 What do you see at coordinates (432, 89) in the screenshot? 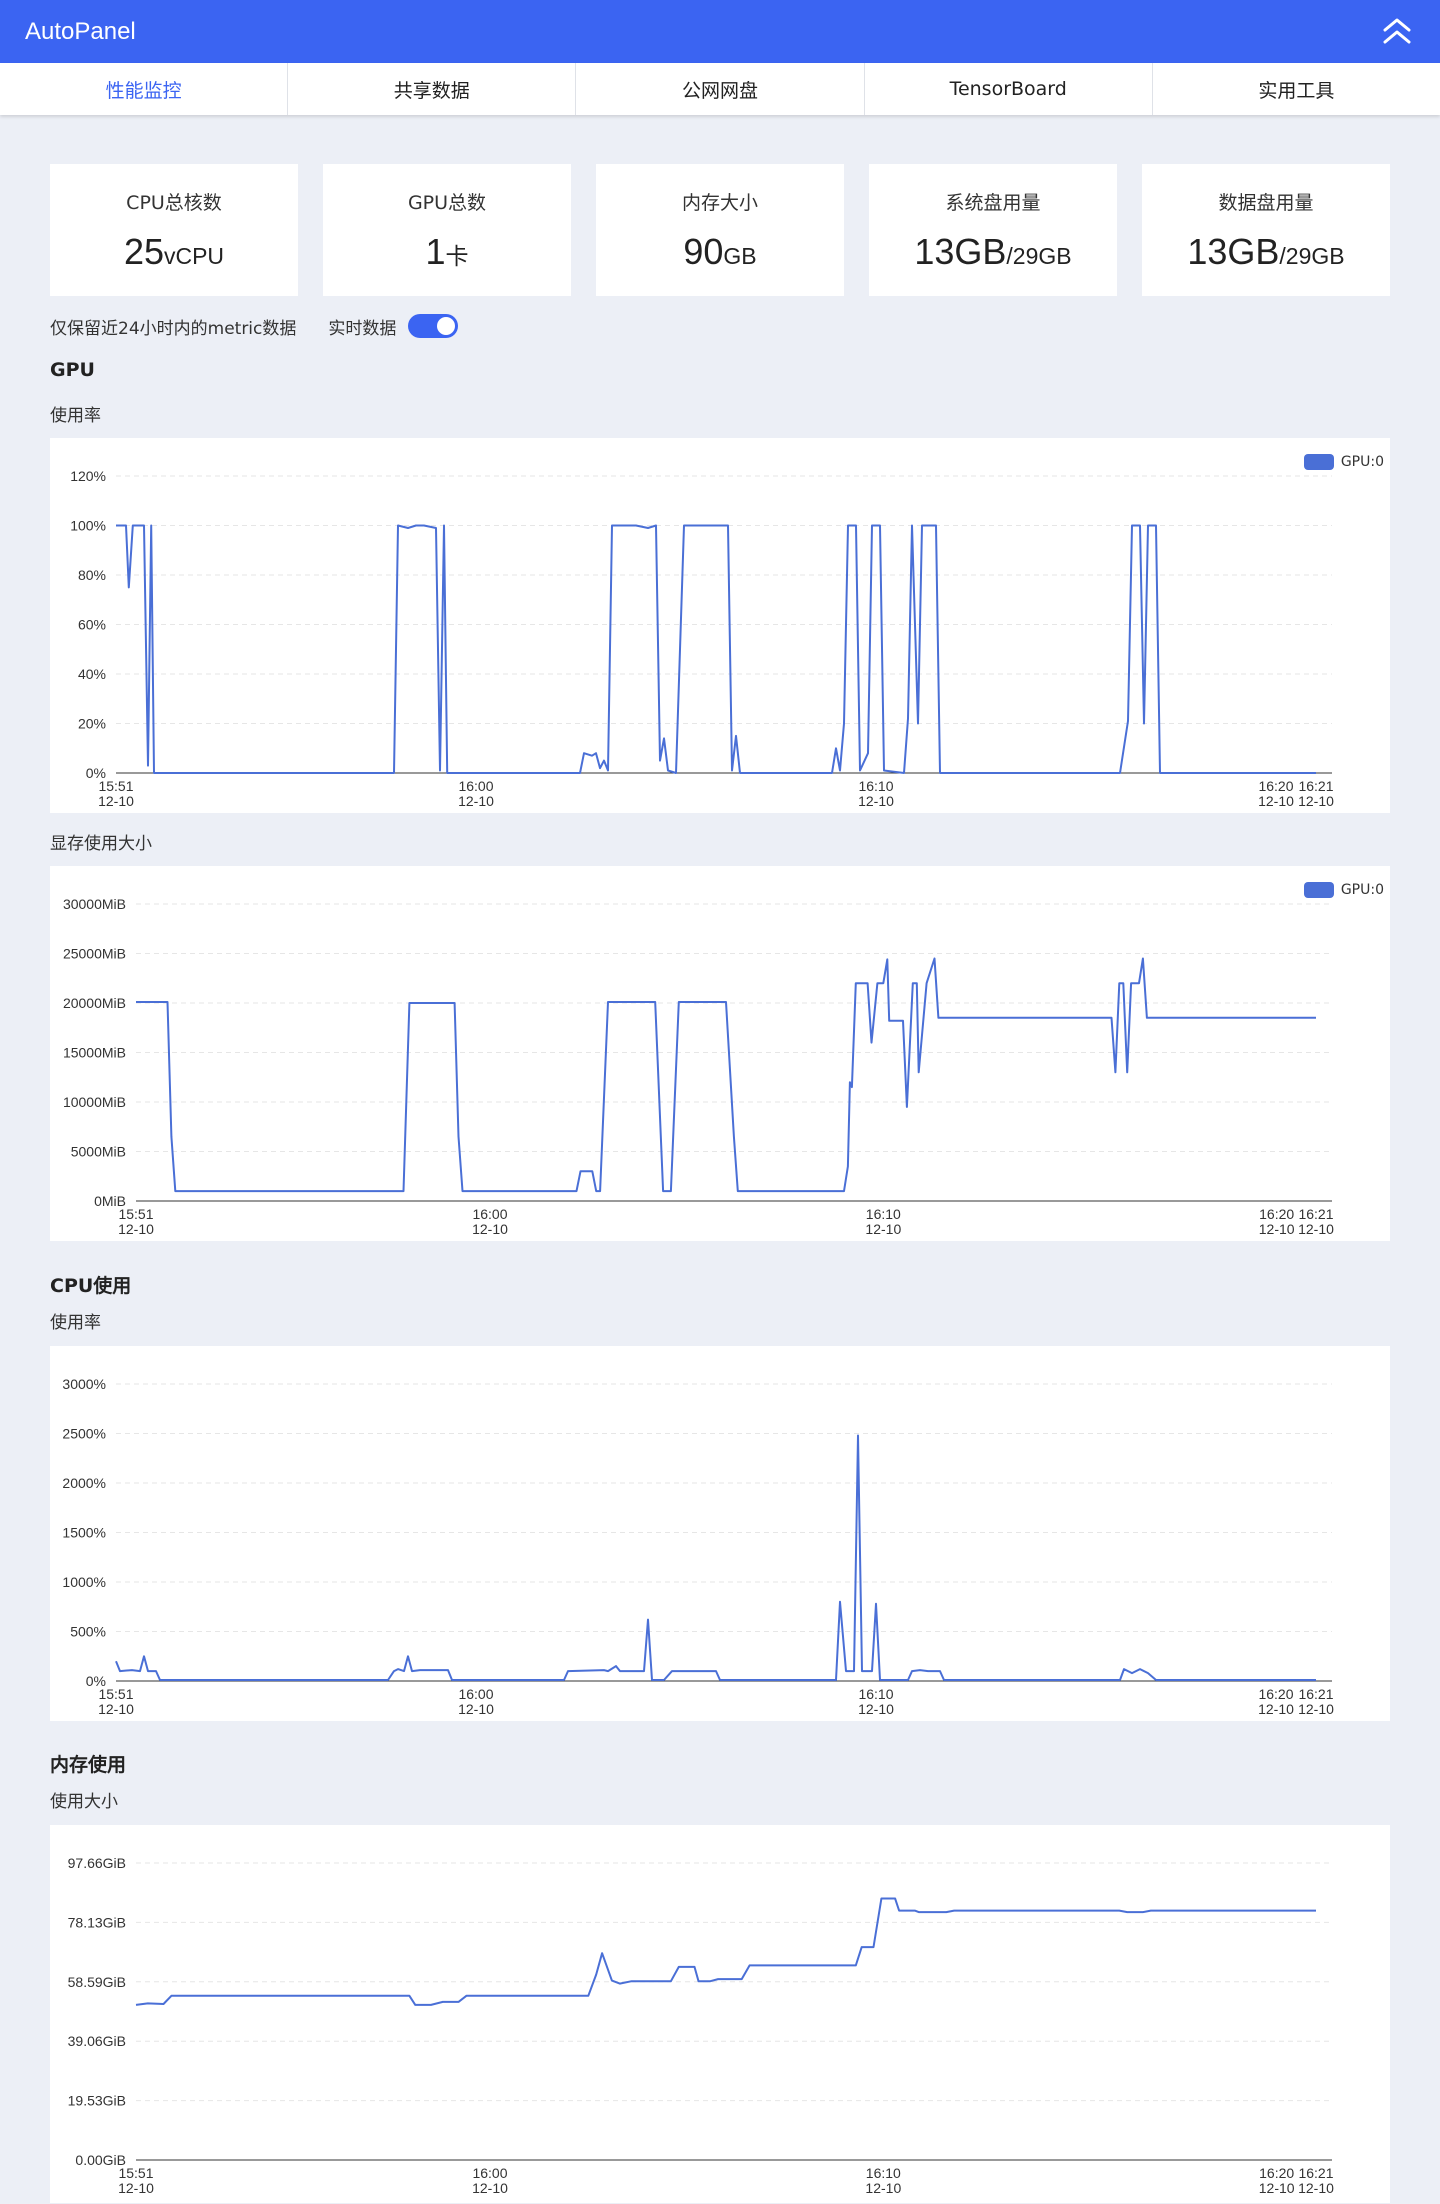
I see `tab-shared-data: 共享数据` at bounding box center [432, 89].